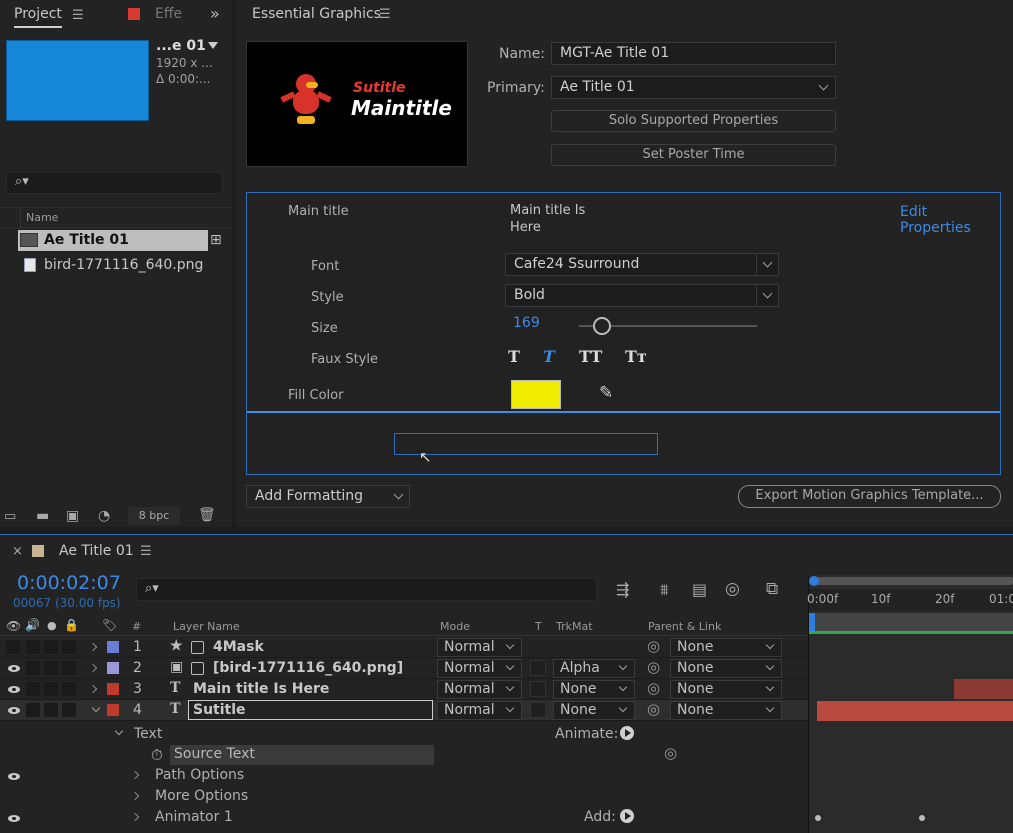 The height and width of the screenshot is (833, 1013). Describe the element at coordinates (114, 183) in the screenshot. I see `project-search-input: ⌕▾` at that location.